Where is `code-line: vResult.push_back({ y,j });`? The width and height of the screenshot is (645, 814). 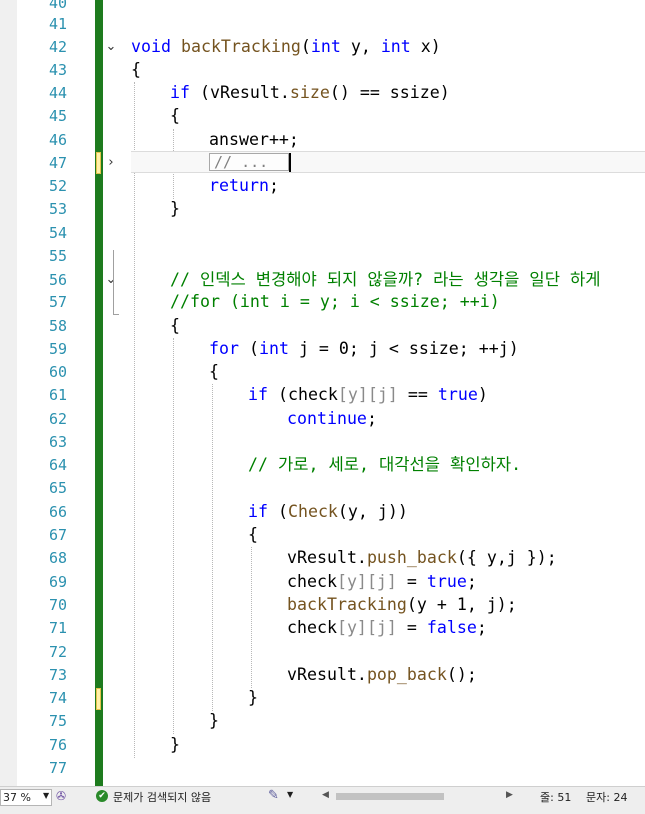
code-line: vResult.push_back({ y,j }); is located at coordinates (422, 558).